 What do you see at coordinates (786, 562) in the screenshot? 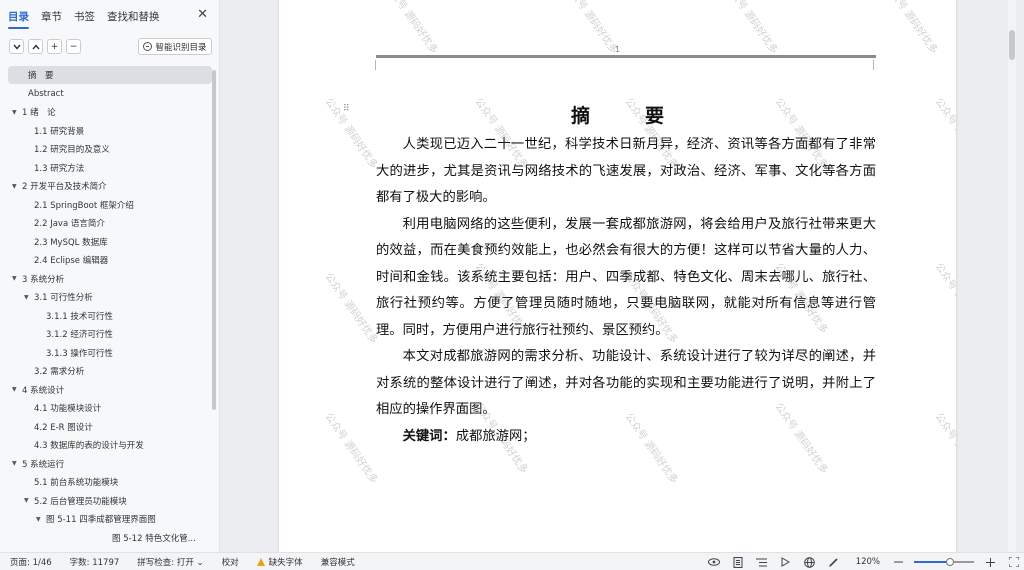
I see `play-icon` at bounding box center [786, 562].